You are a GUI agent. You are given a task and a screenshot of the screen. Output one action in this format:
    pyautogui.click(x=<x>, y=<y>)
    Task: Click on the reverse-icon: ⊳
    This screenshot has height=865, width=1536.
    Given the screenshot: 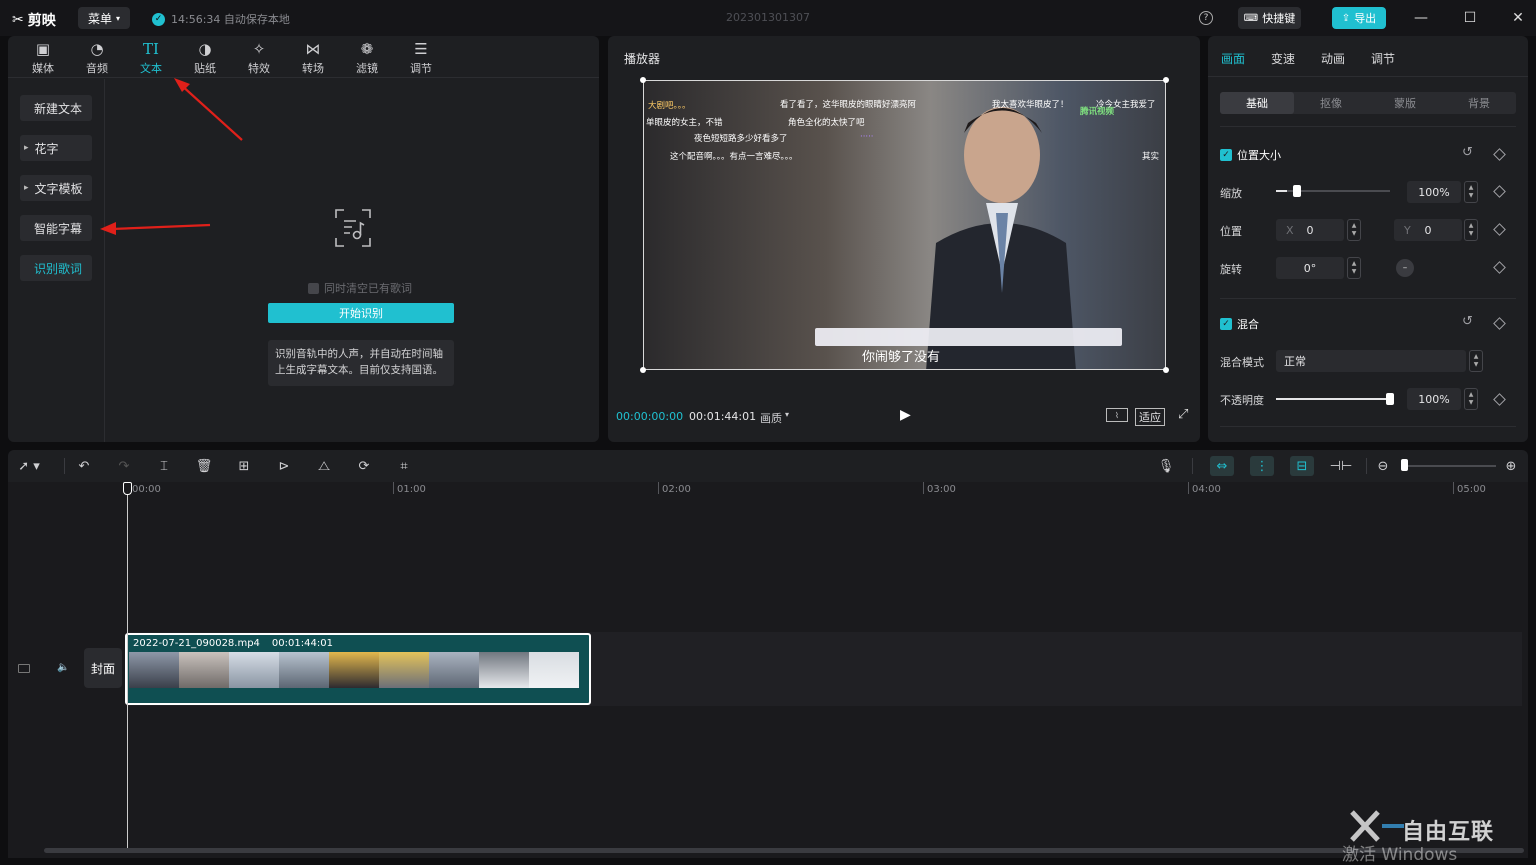 What is the action you would take?
    pyautogui.click(x=284, y=466)
    